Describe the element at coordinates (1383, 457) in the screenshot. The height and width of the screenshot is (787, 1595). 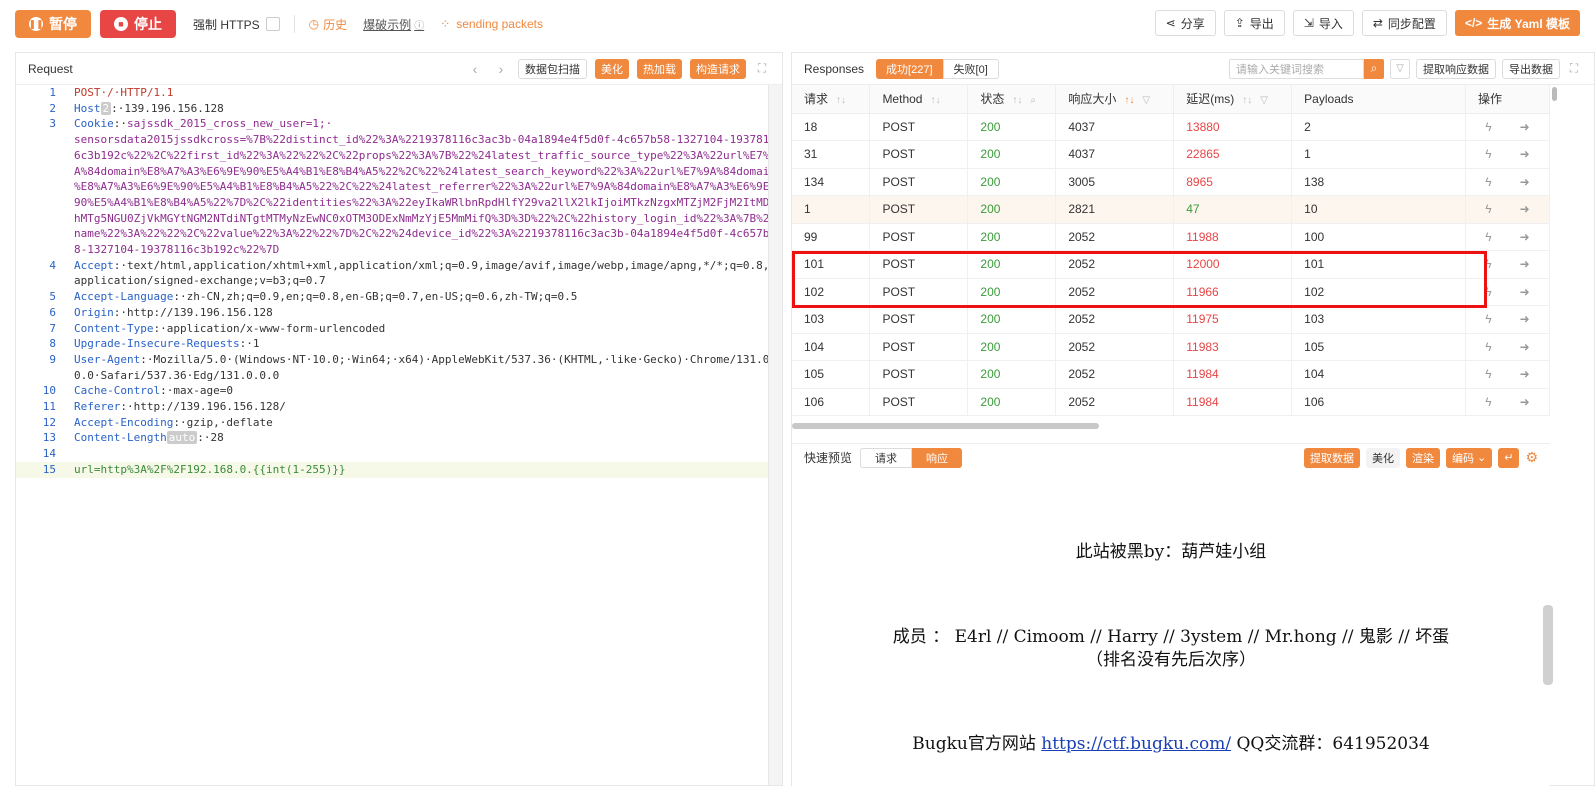
I see `preview-beautify-button: 美化` at that location.